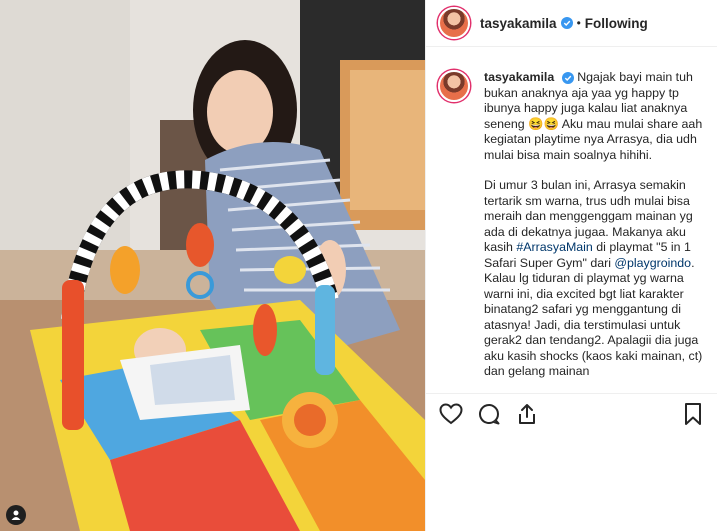 This screenshot has height=531, width=717. I want to click on caption-username: tasyakamila, so click(519, 77).